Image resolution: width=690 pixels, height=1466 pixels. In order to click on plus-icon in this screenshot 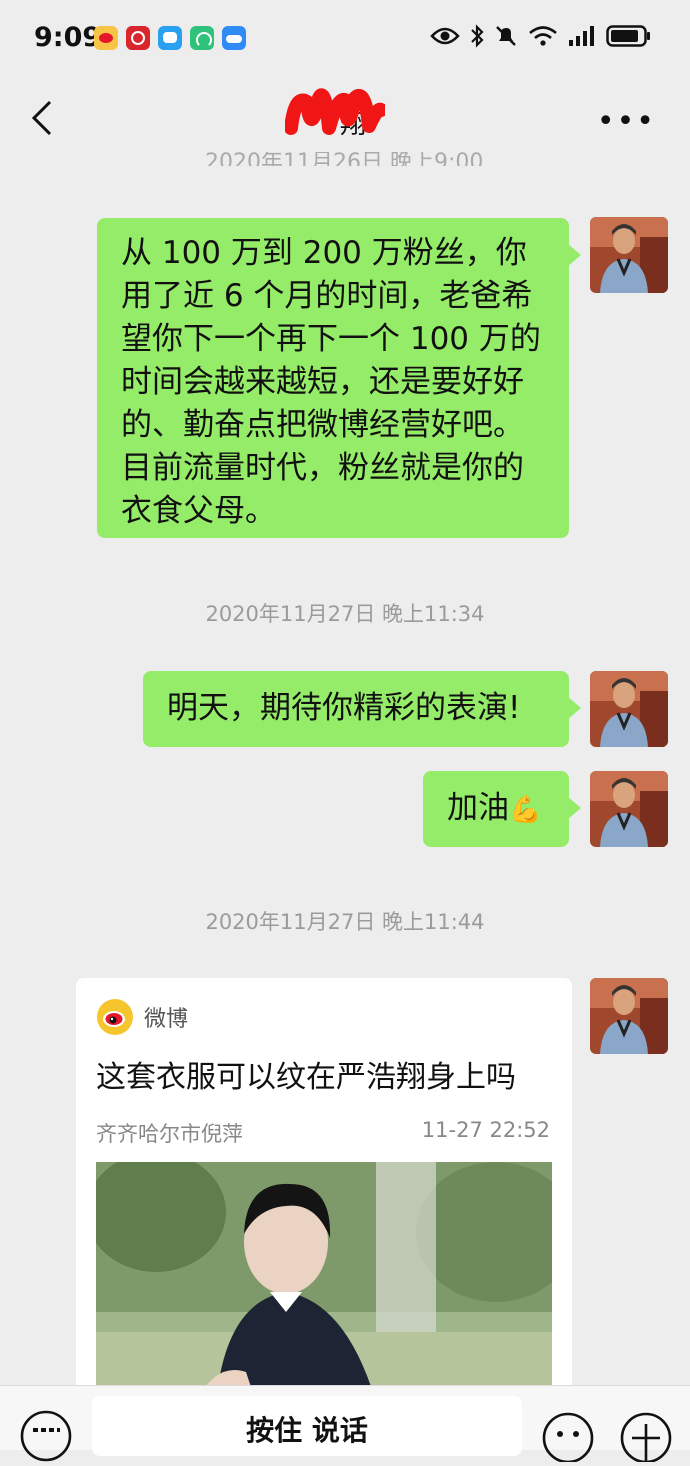, I will do `click(646, 1436)`.